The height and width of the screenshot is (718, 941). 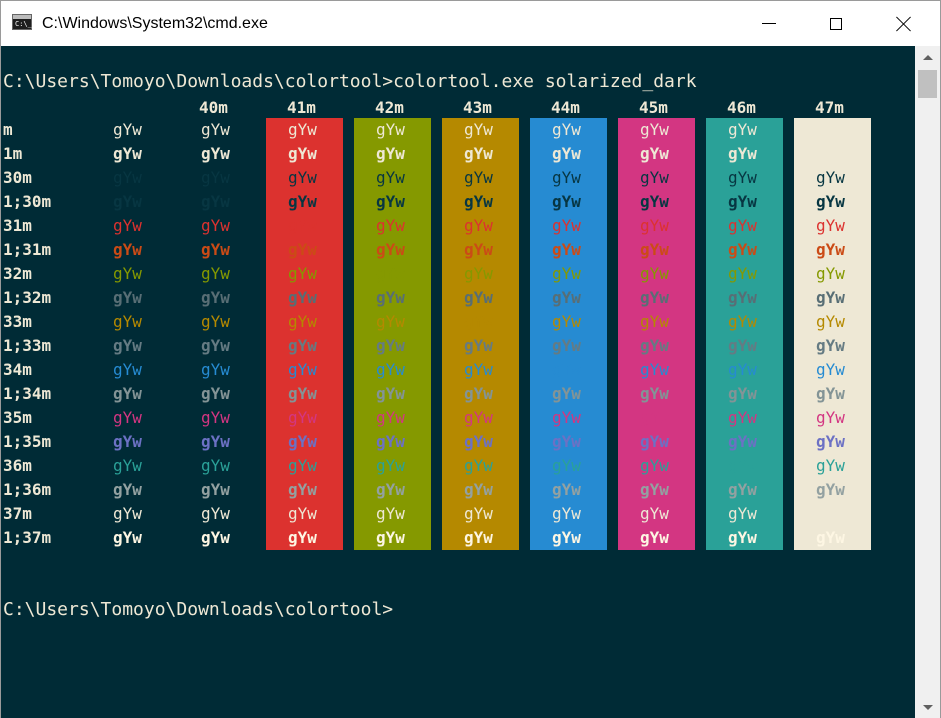 What do you see at coordinates (27, 537) in the screenshot?
I see `row-label: 1;37m` at bounding box center [27, 537].